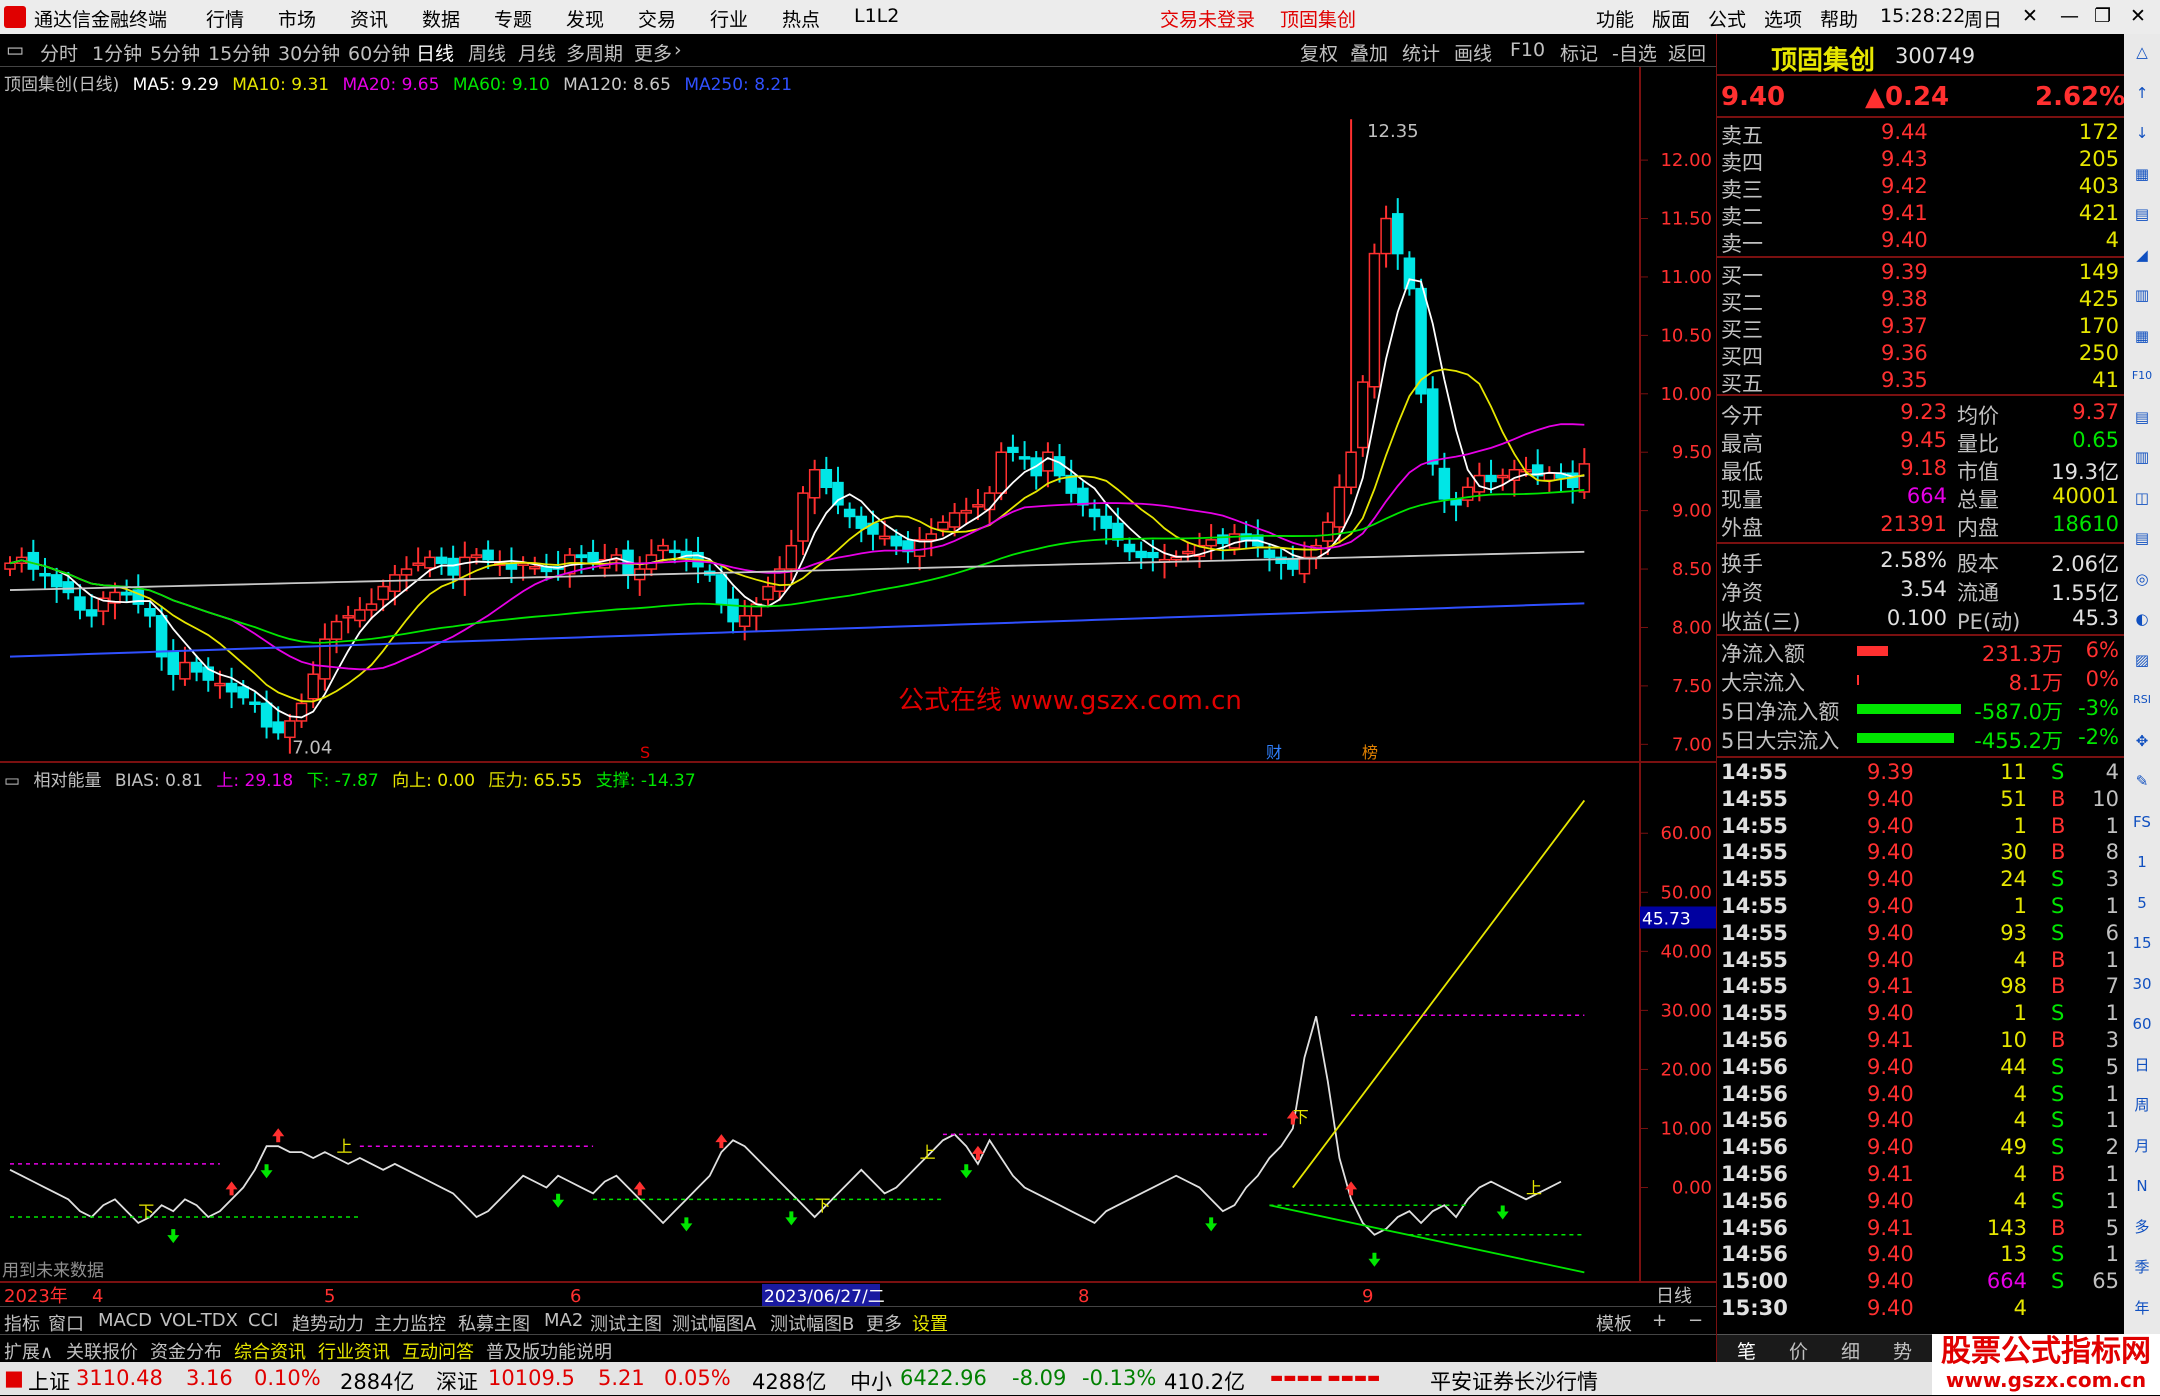 This screenshot has height=1396, width=2160. I want to click on extension-tab: 普及版功能说明, so click(549, 1351).